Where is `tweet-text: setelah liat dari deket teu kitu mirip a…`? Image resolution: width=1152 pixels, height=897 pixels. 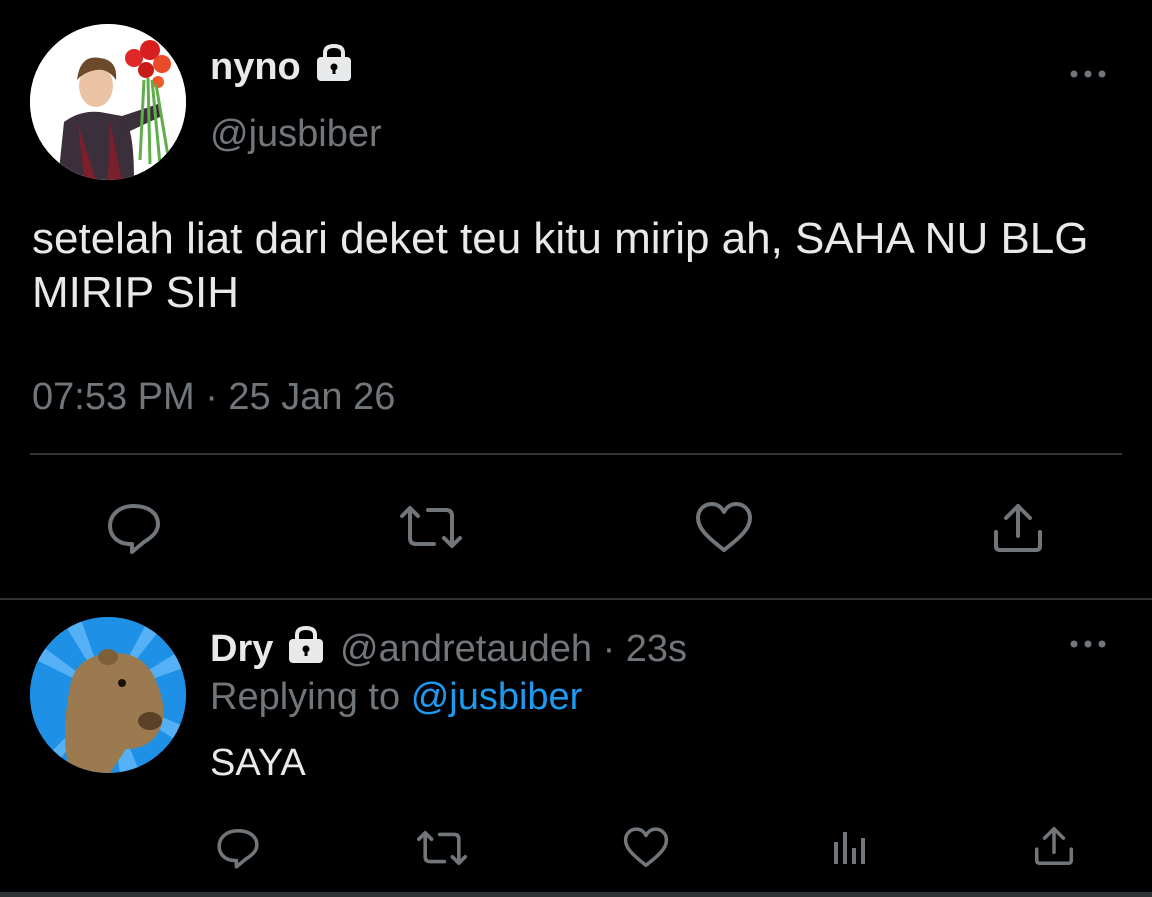 tweet-text: setelah liat dari deket teu kitu mirip a… is located at coordinates (560, 265).